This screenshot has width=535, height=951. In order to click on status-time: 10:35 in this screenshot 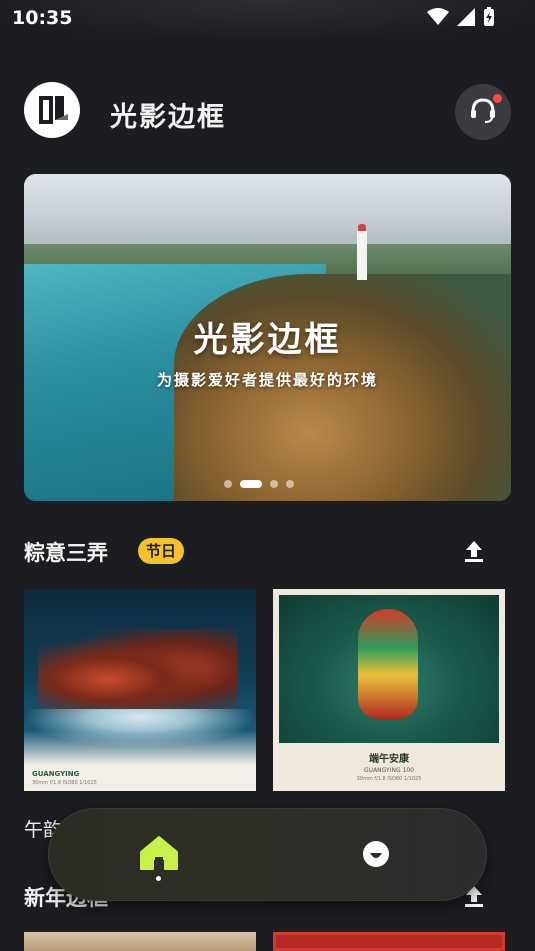, I will do `click(42, 18)`.